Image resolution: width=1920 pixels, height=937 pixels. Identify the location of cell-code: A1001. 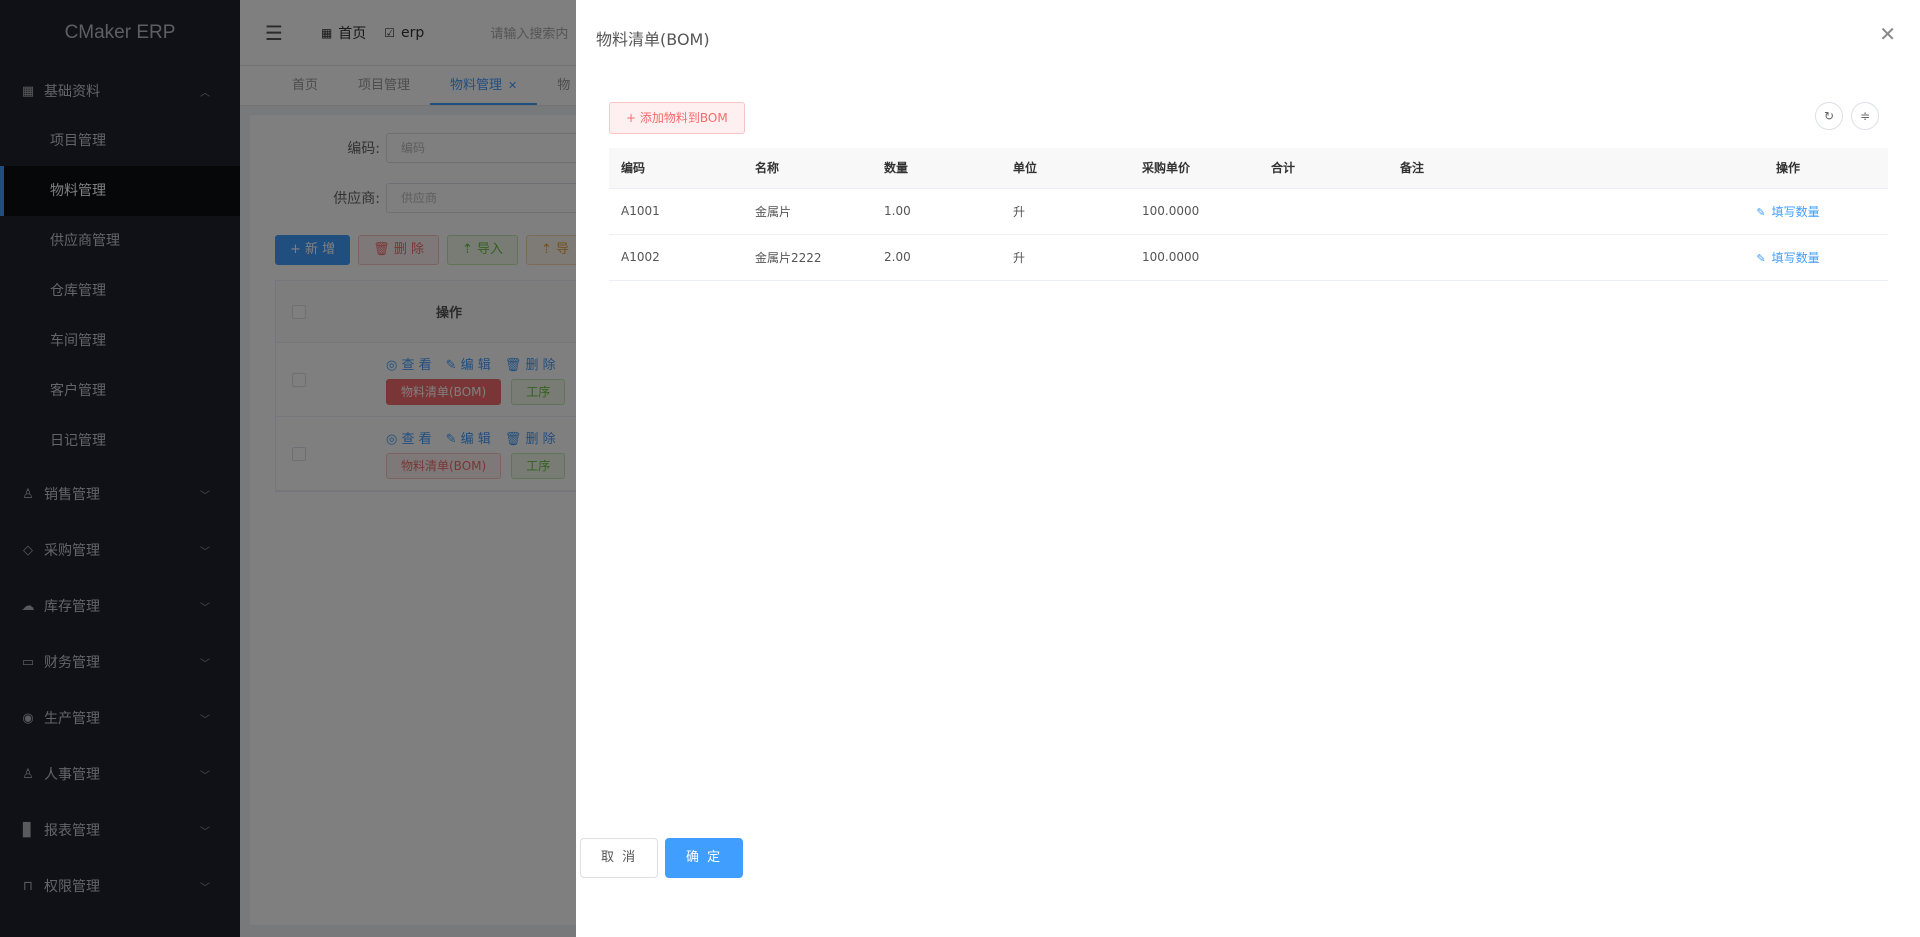
(676, 211).